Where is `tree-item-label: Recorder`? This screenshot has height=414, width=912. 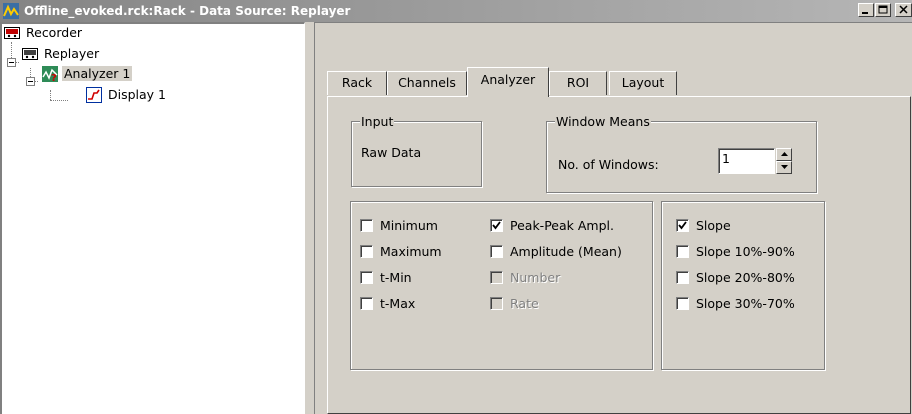
tree-item-label: Recorder is located at coordinates (54, 32).